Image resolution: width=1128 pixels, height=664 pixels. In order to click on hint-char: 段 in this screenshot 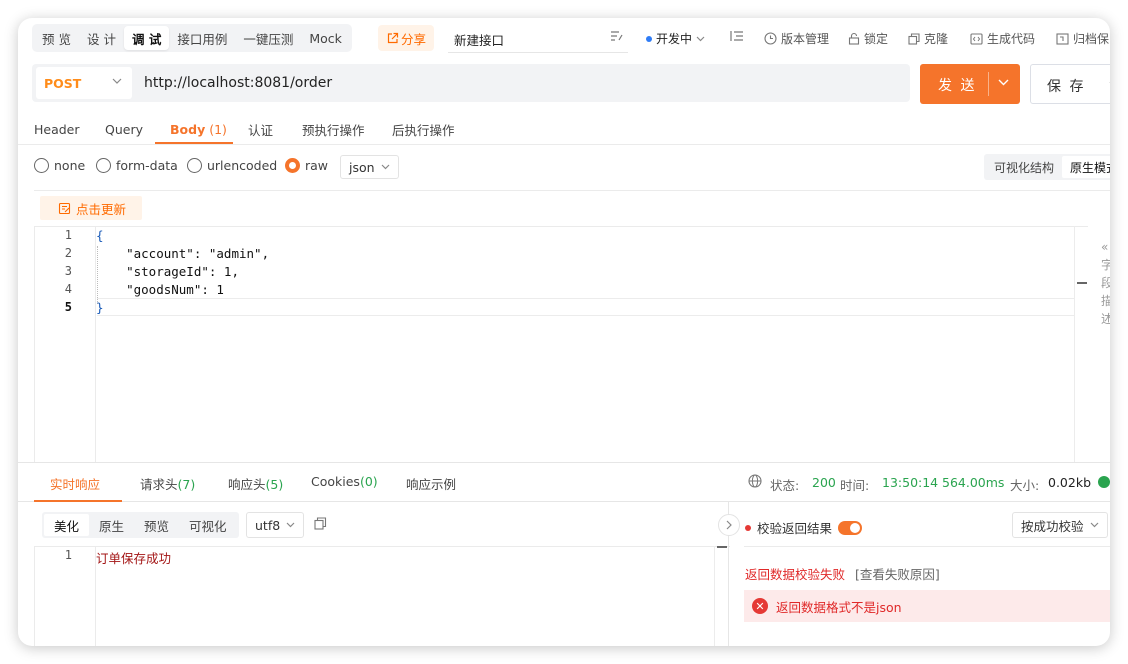, I will do `click(1105, 283)`.